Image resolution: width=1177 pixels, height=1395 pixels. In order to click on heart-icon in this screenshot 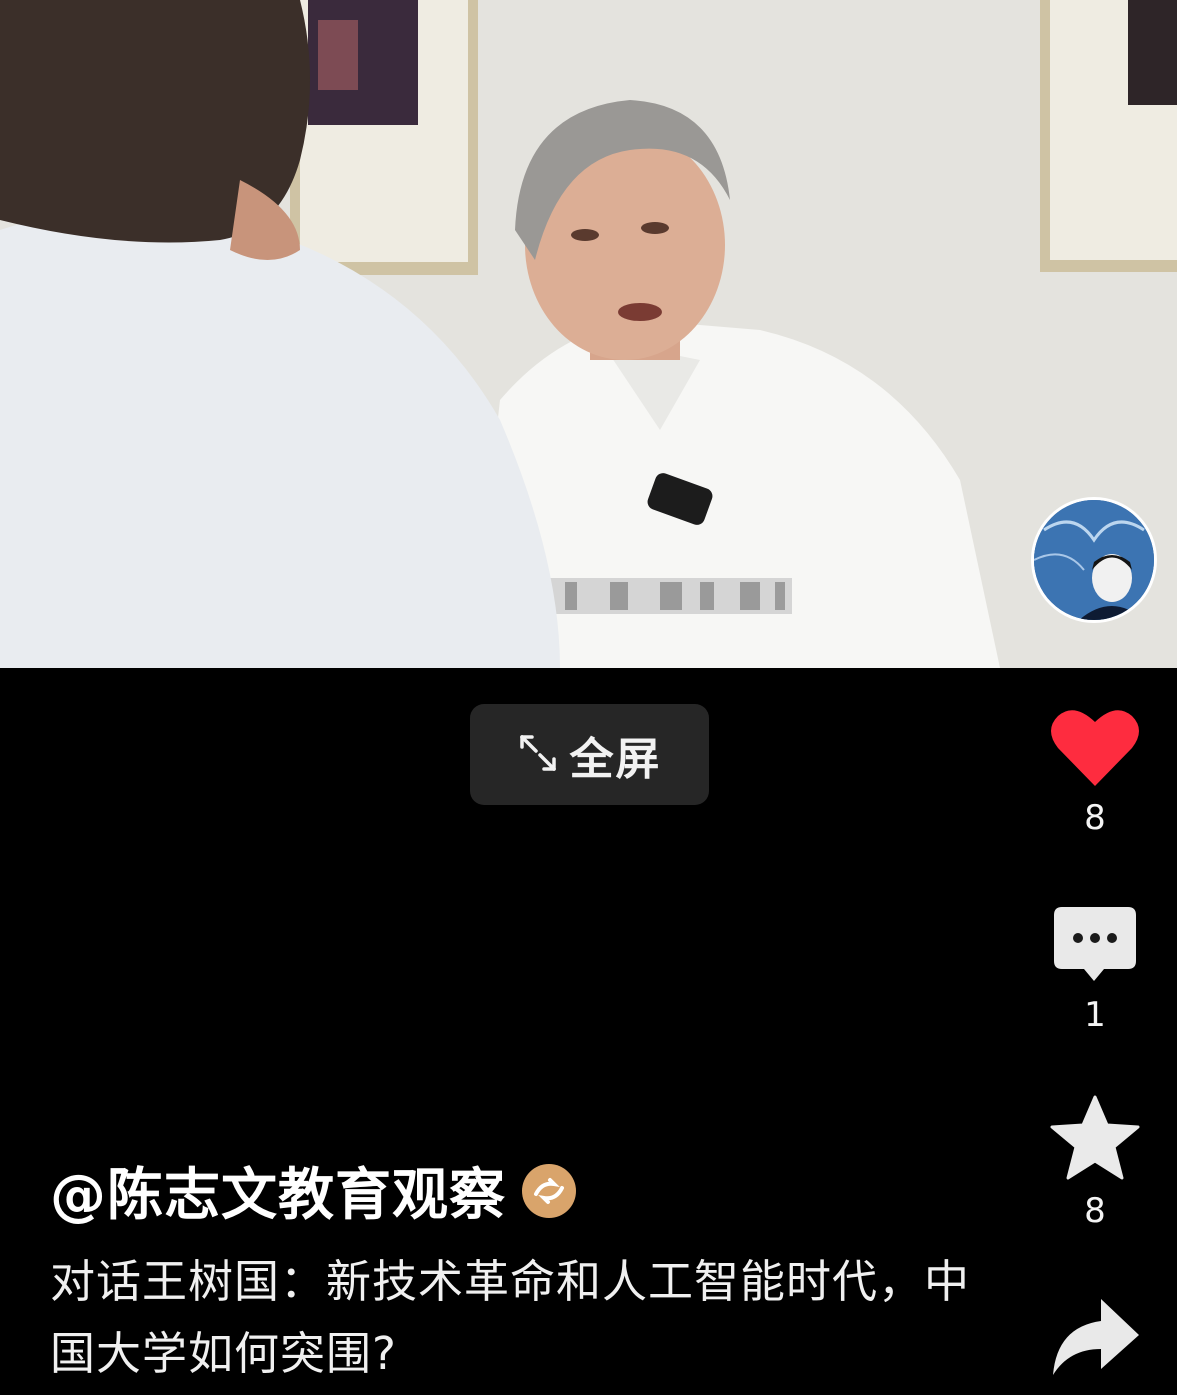, I will do `click(1095, 751)`.